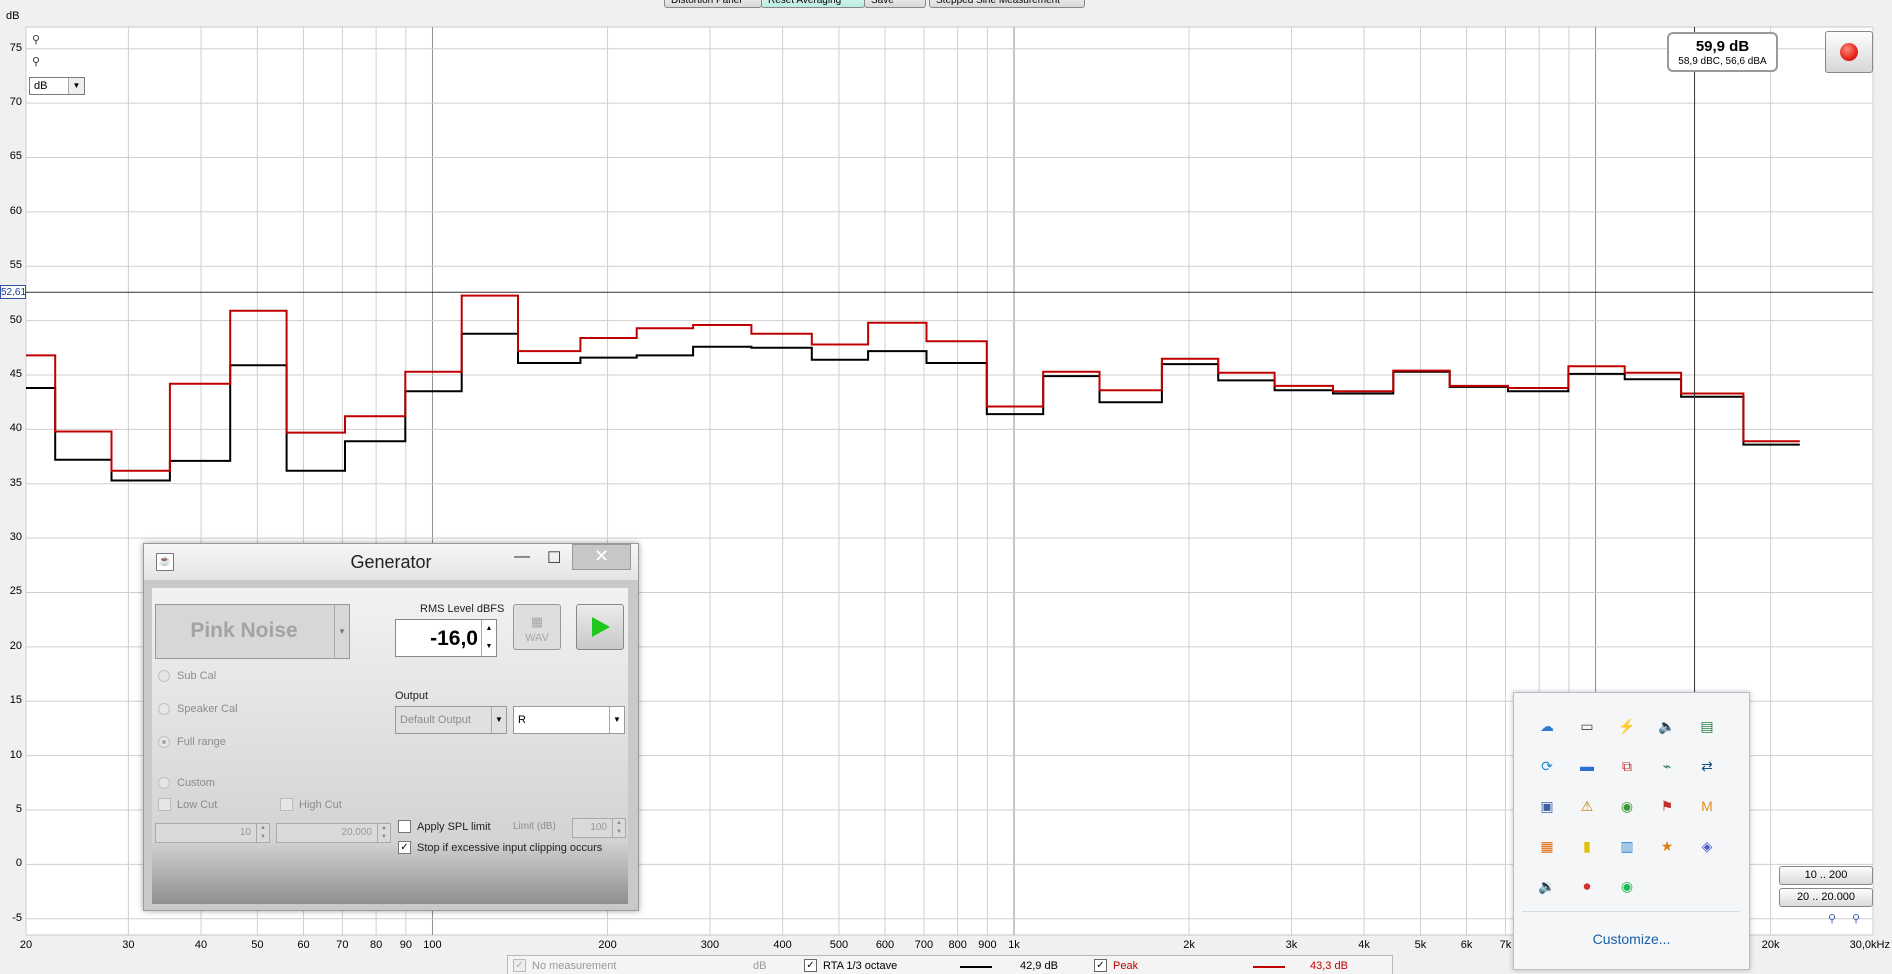  I want to click on close-icon: ✕, so click(601, 556).